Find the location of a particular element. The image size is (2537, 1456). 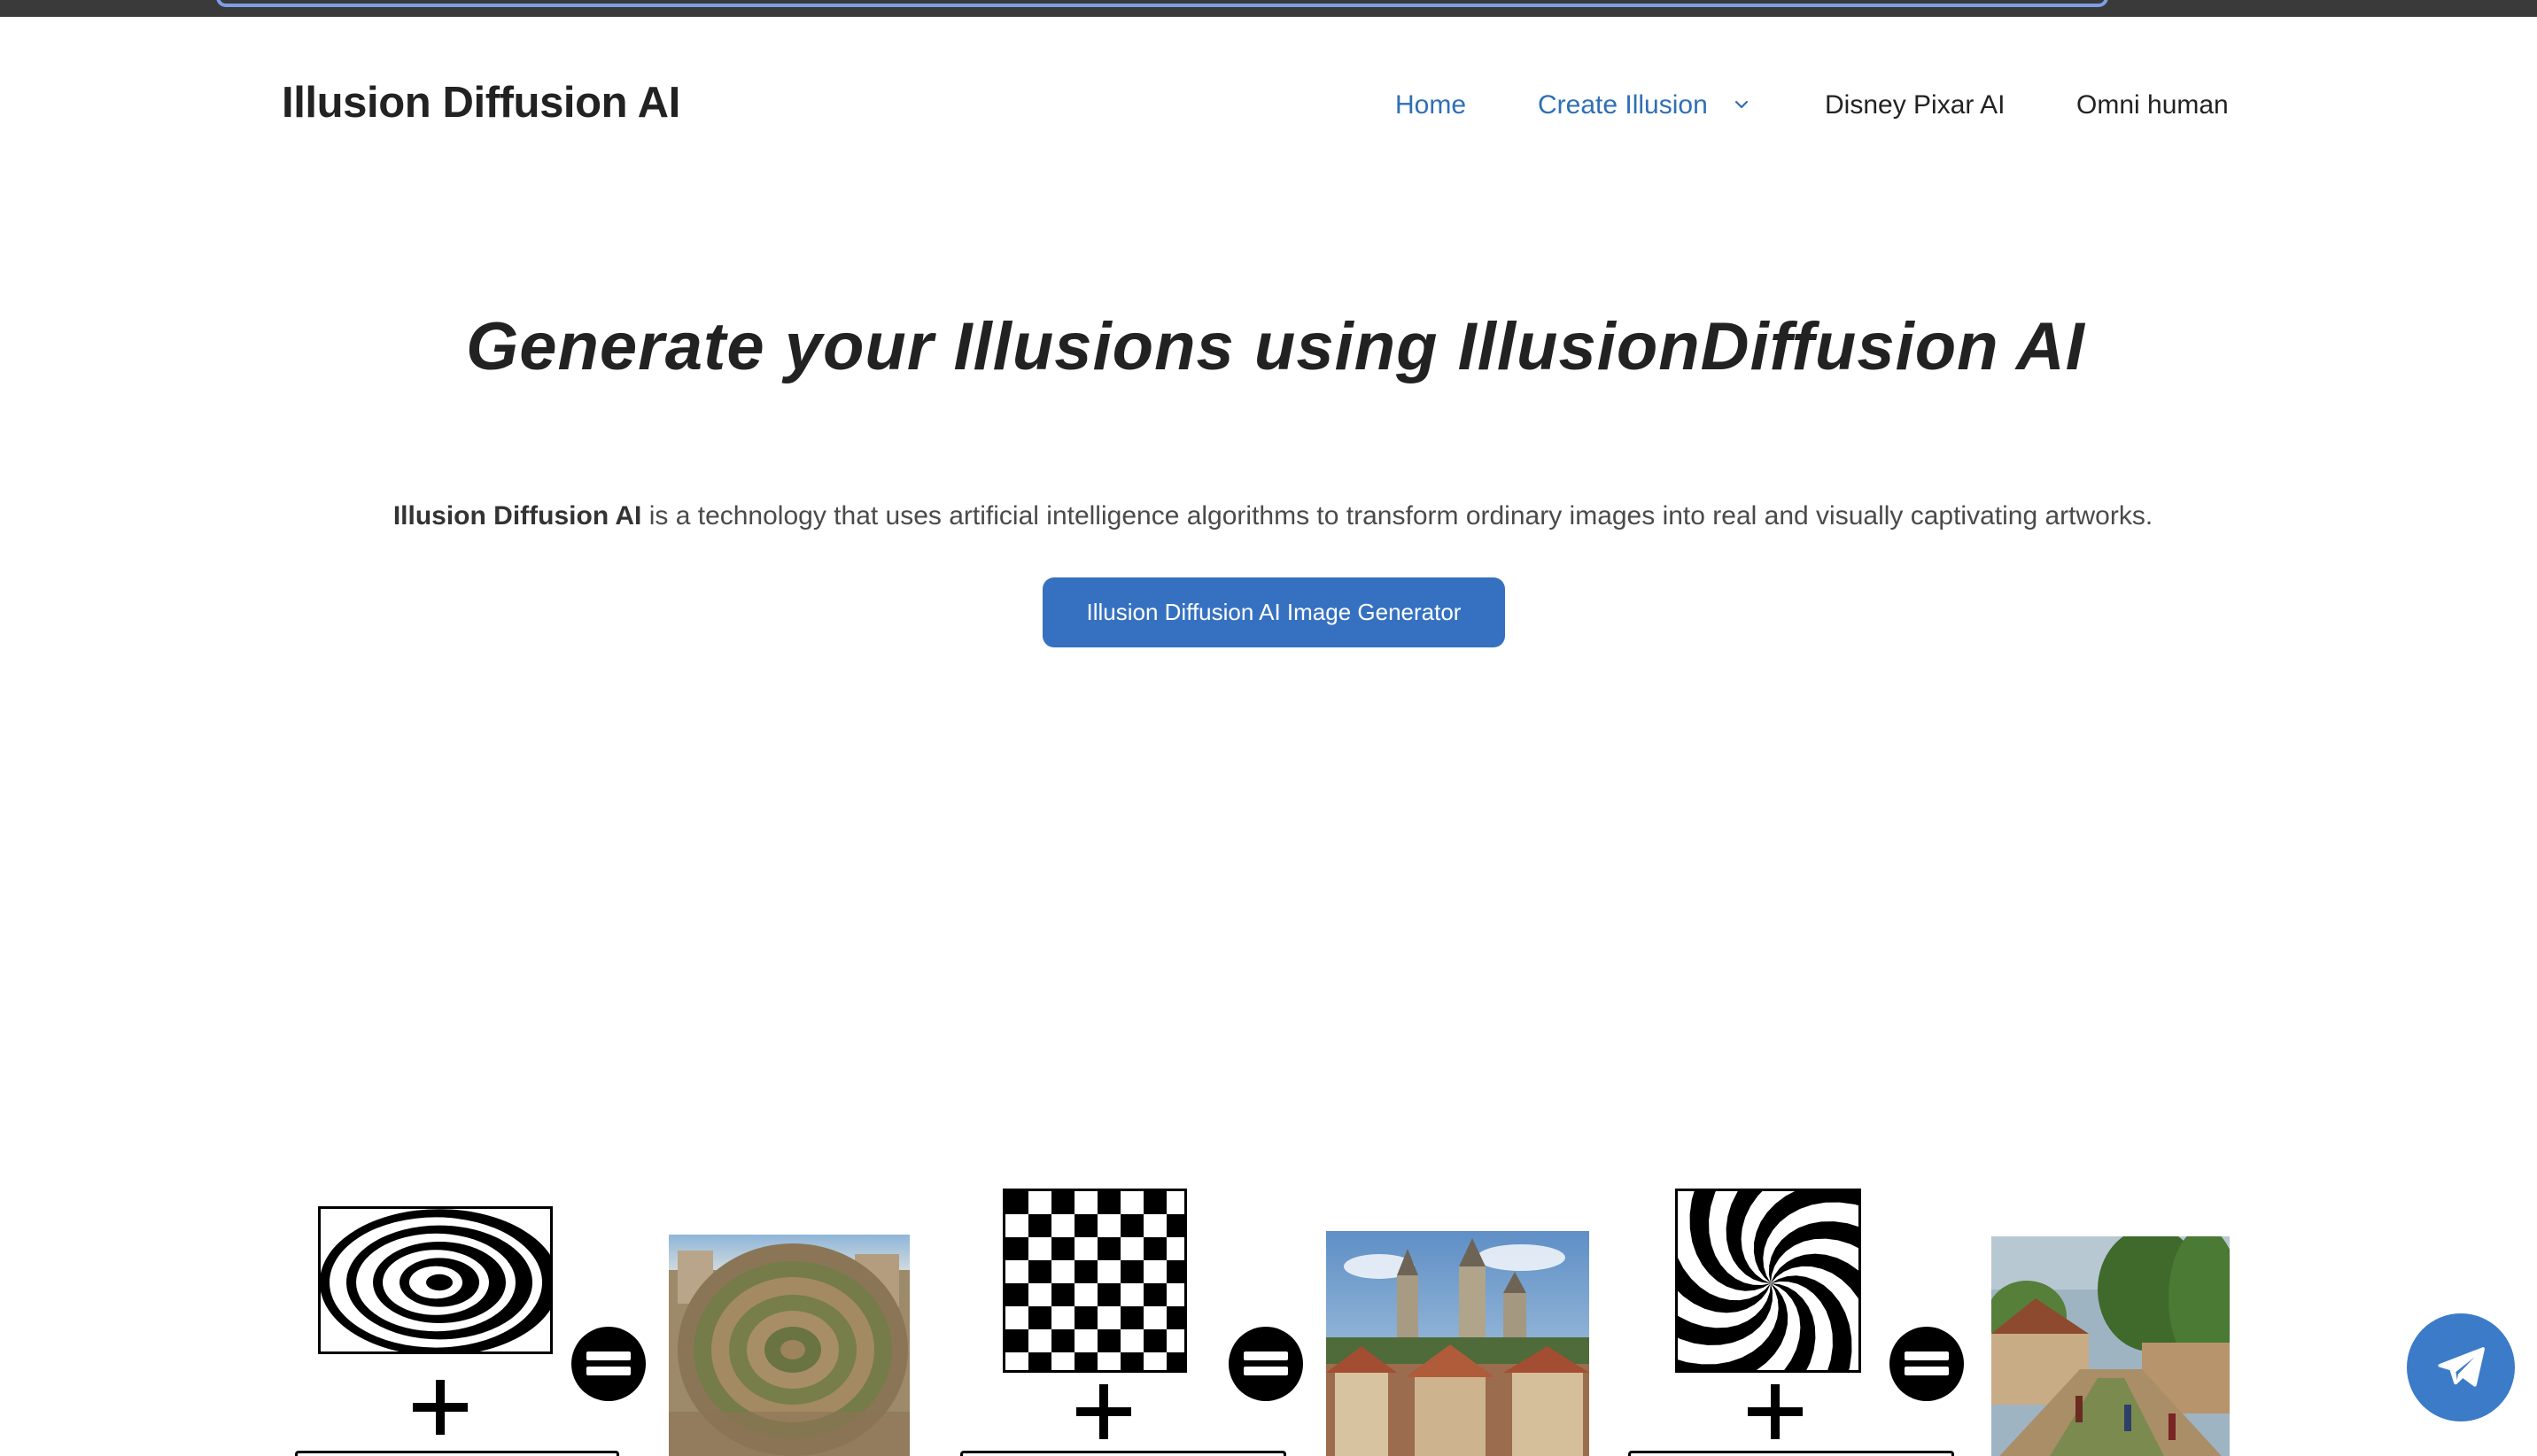

telegram-icon is located at coordinates (2461, 1367).